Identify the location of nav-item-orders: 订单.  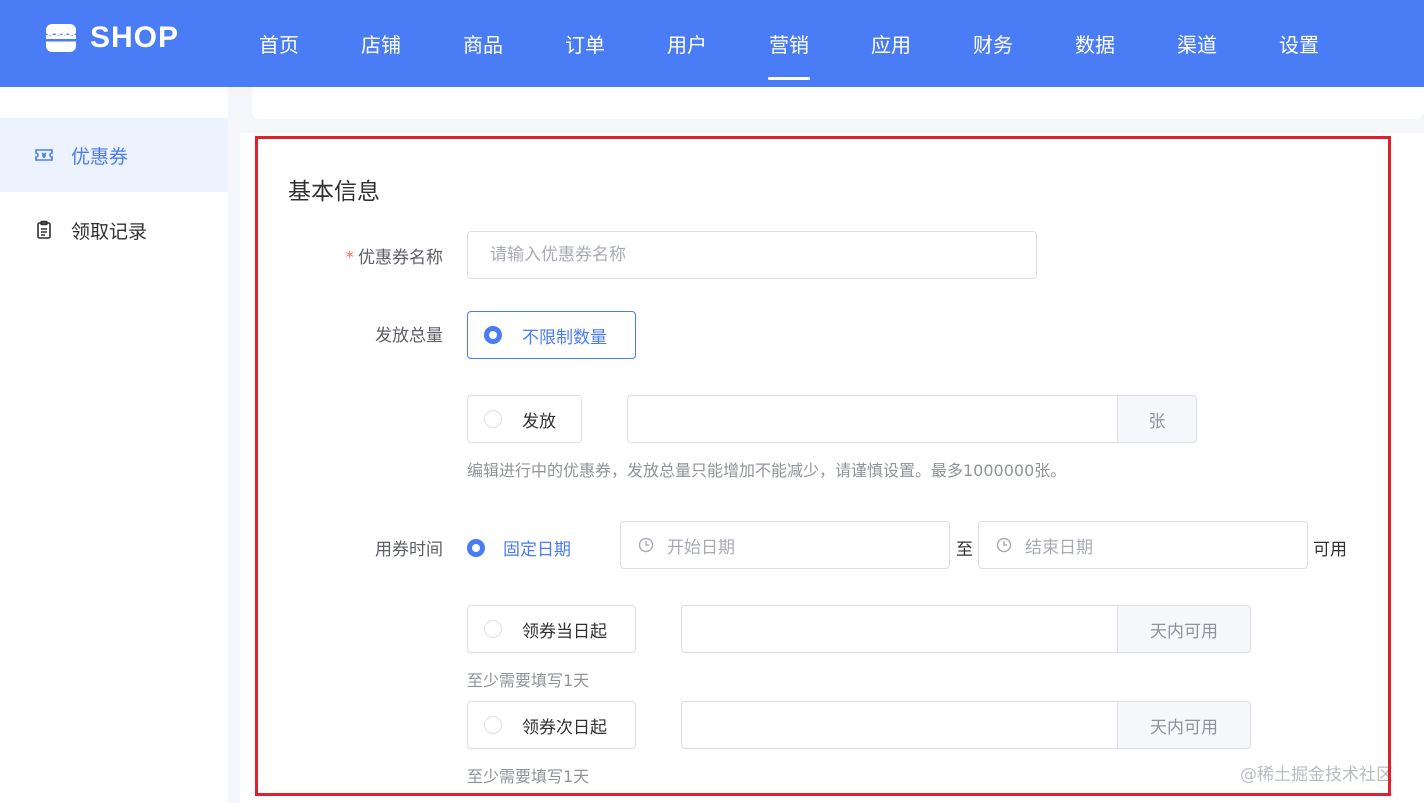
(585, 43).